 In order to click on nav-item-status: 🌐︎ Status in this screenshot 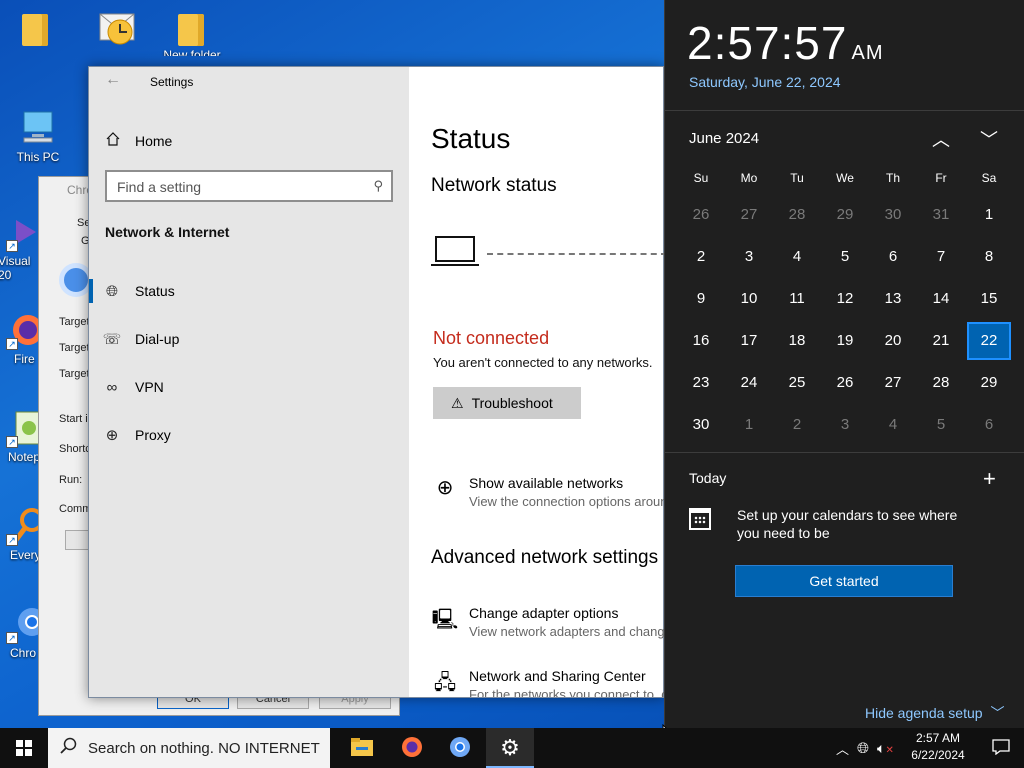, I will do `click(249, 291)`.